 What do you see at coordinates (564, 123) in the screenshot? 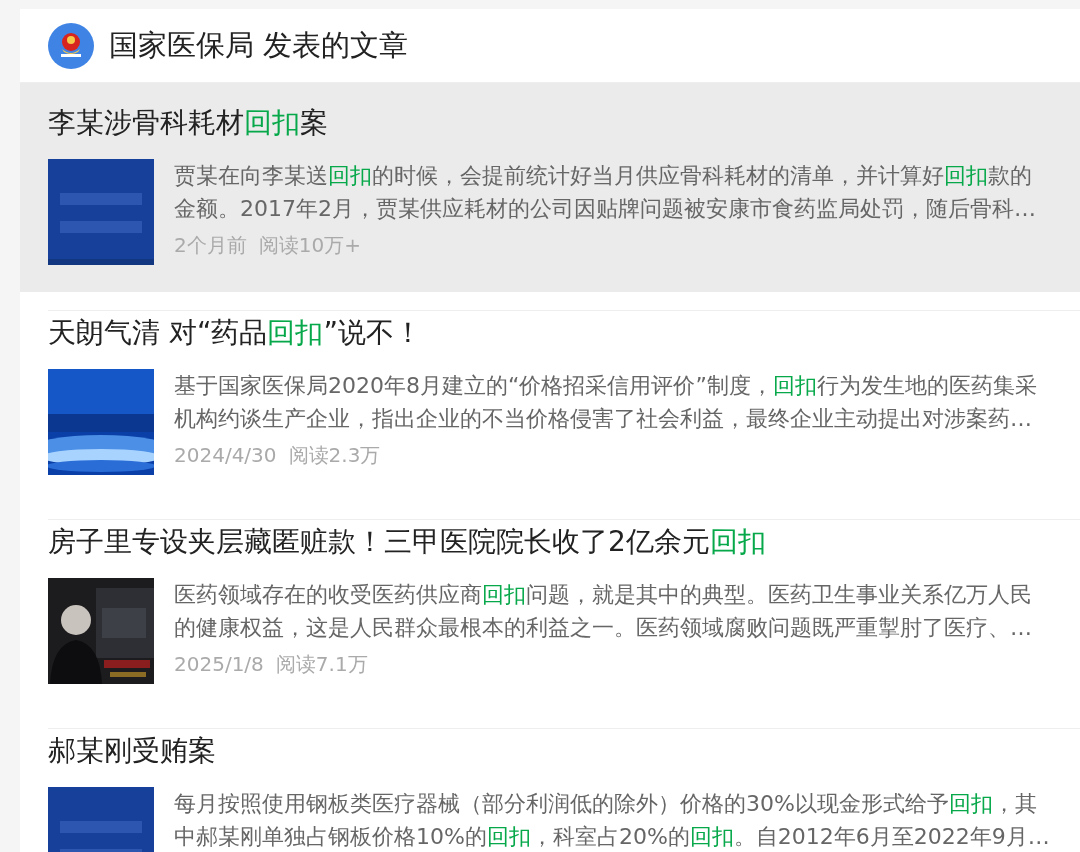
I see `article-title: 李某涉骨科耗材回扣案` at bounding box center [564, 123].